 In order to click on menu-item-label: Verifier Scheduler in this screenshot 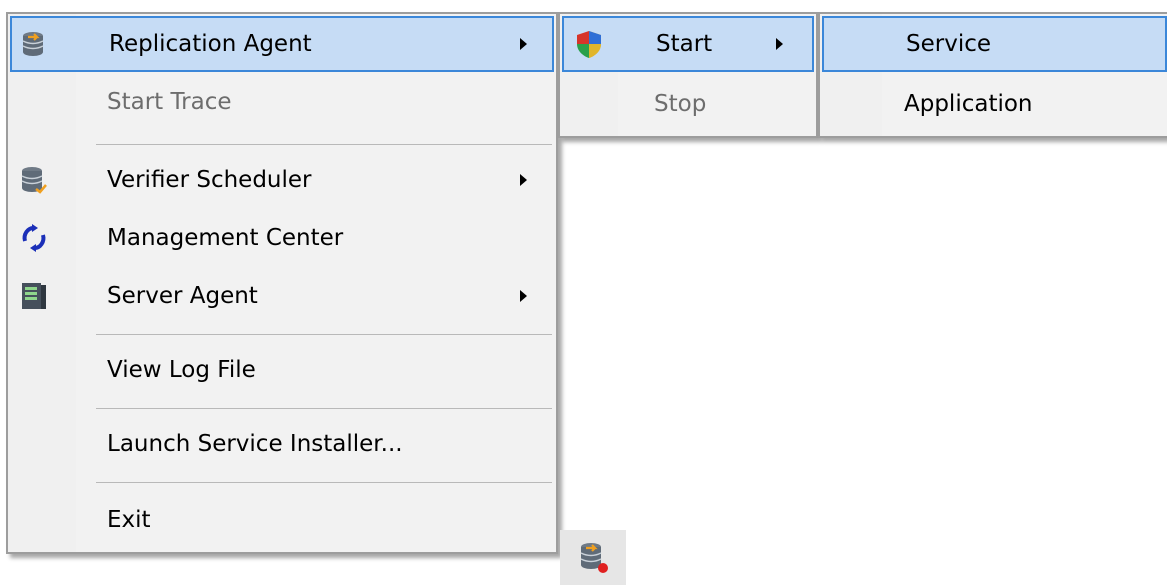, I will do `click(209, 180)`.